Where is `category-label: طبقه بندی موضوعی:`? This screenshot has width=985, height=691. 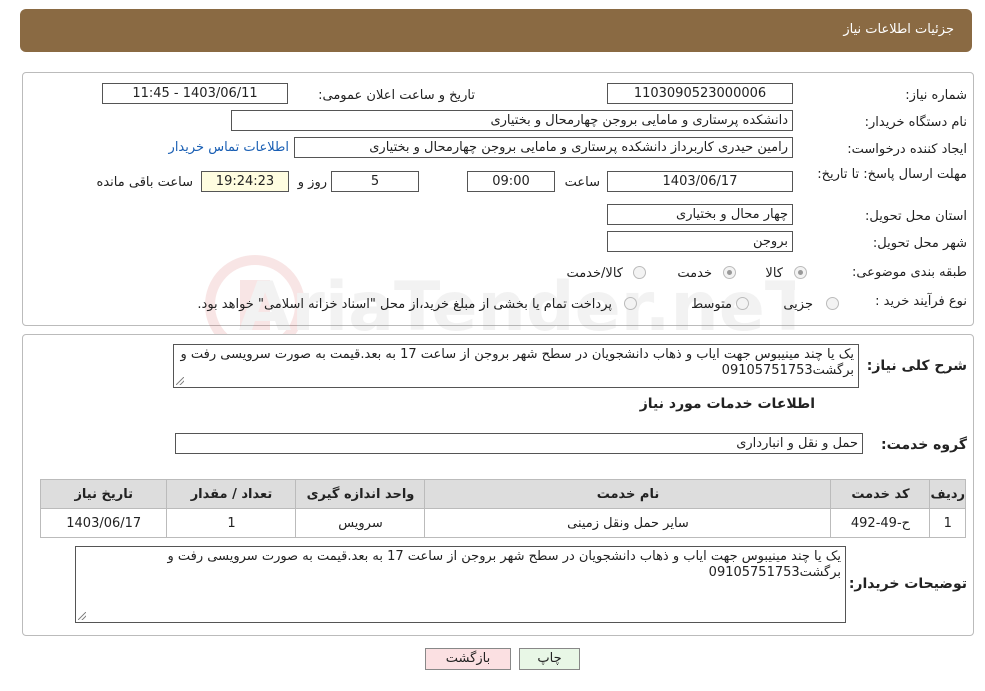
category-label: طبقه بندی موضوعی: is located at coordinates (909, 272).